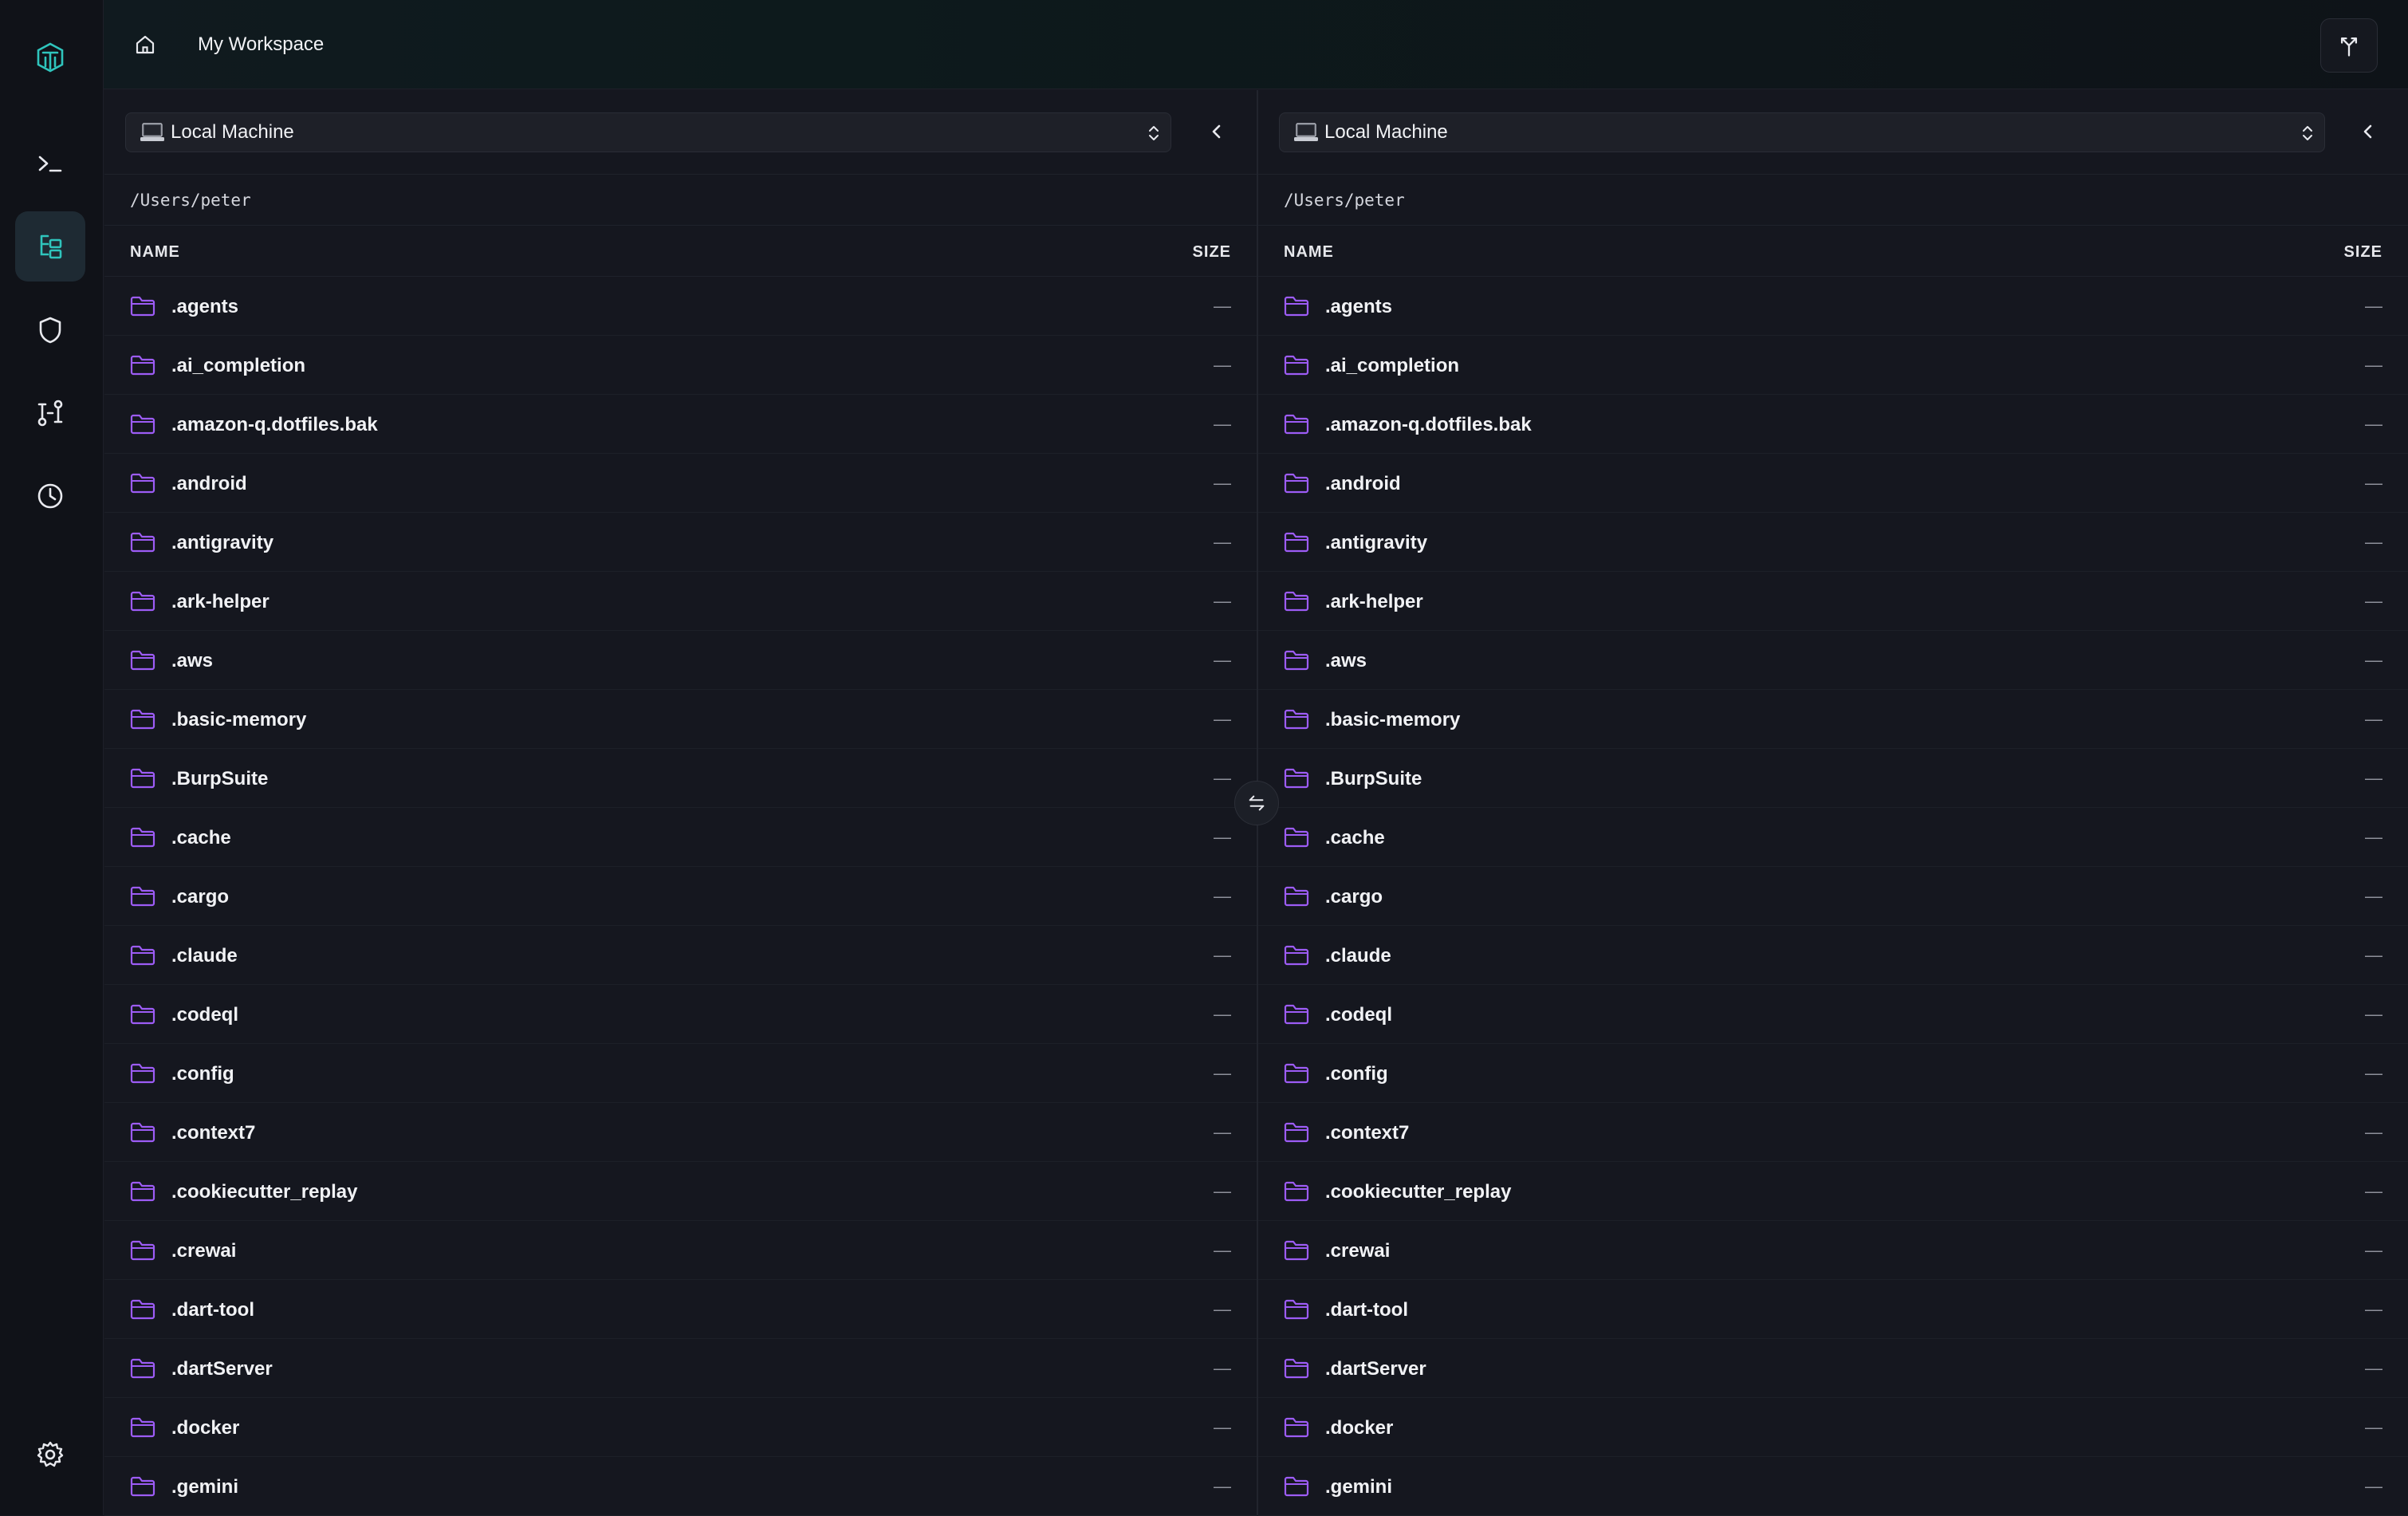 This screenshot has height=1516, width=2408. What do you see at coordinates (50, 57) in the screenshot?
I see `app-logo` at bounding box center [50, 57].